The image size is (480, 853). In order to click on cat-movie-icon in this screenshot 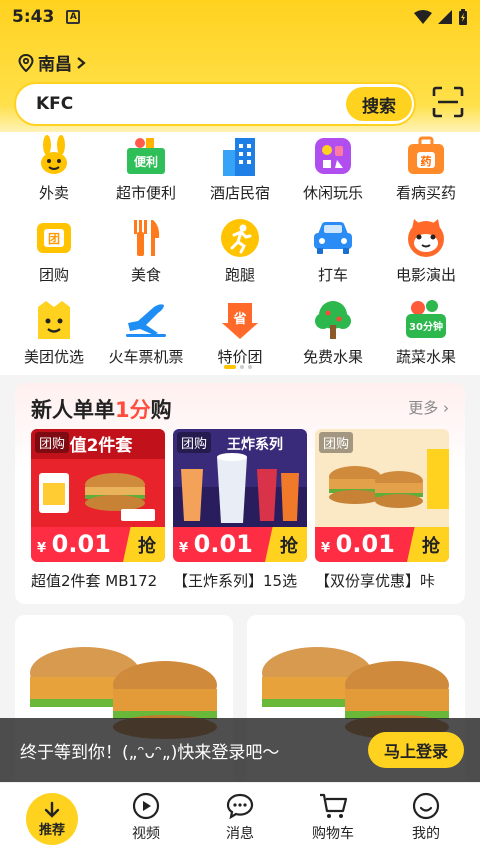, I will do `click(426, 238)`.